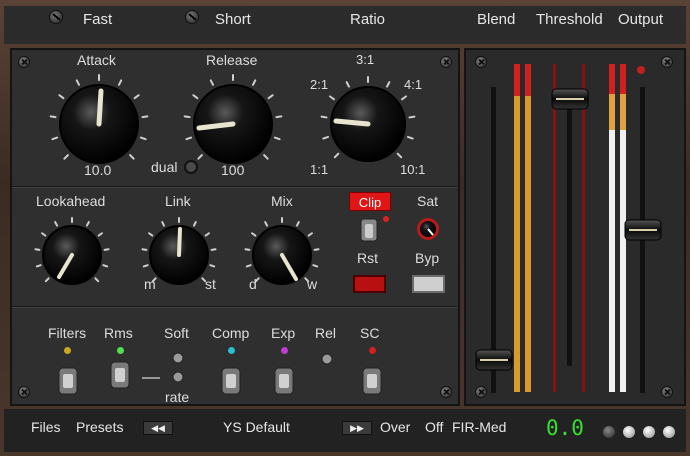  I want to click on filters-led-icon, so click(67, 350).